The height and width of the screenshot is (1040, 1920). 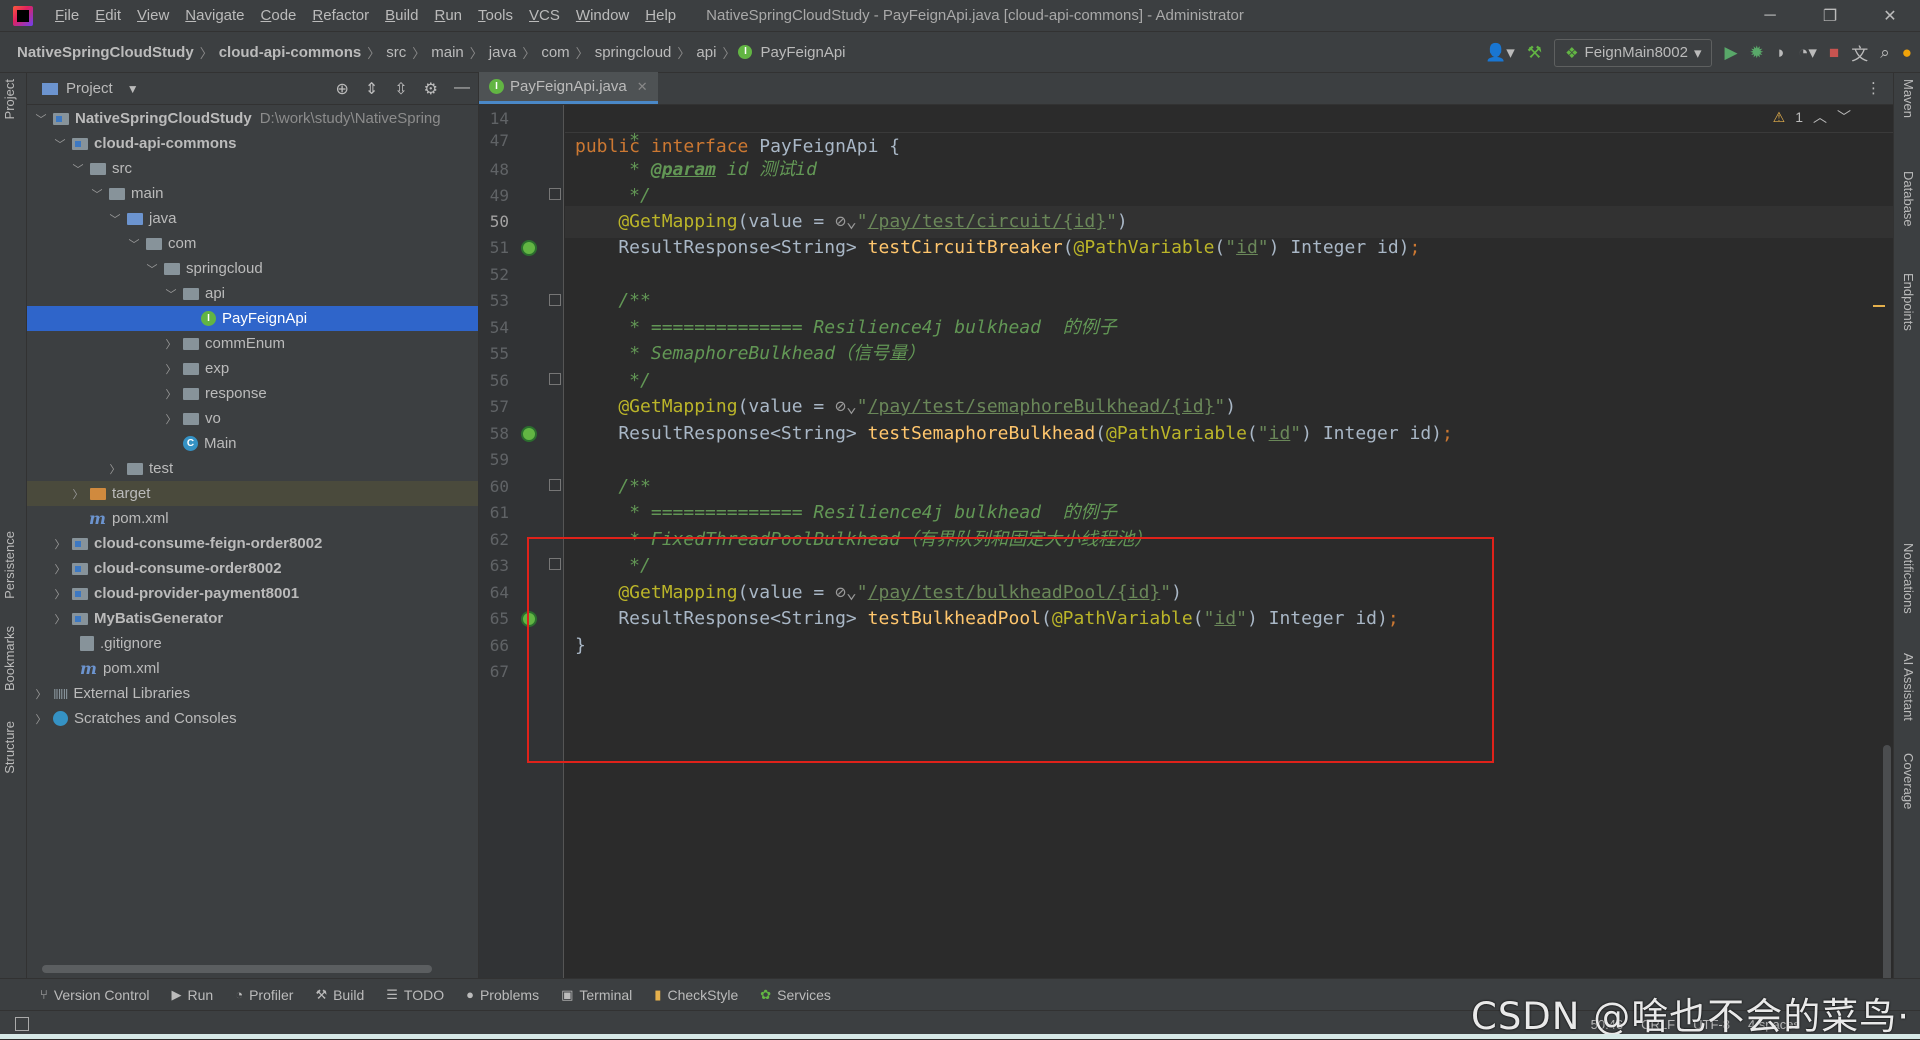 I want to click on tab-persistence: Persistence, so click(x=9, y=565).